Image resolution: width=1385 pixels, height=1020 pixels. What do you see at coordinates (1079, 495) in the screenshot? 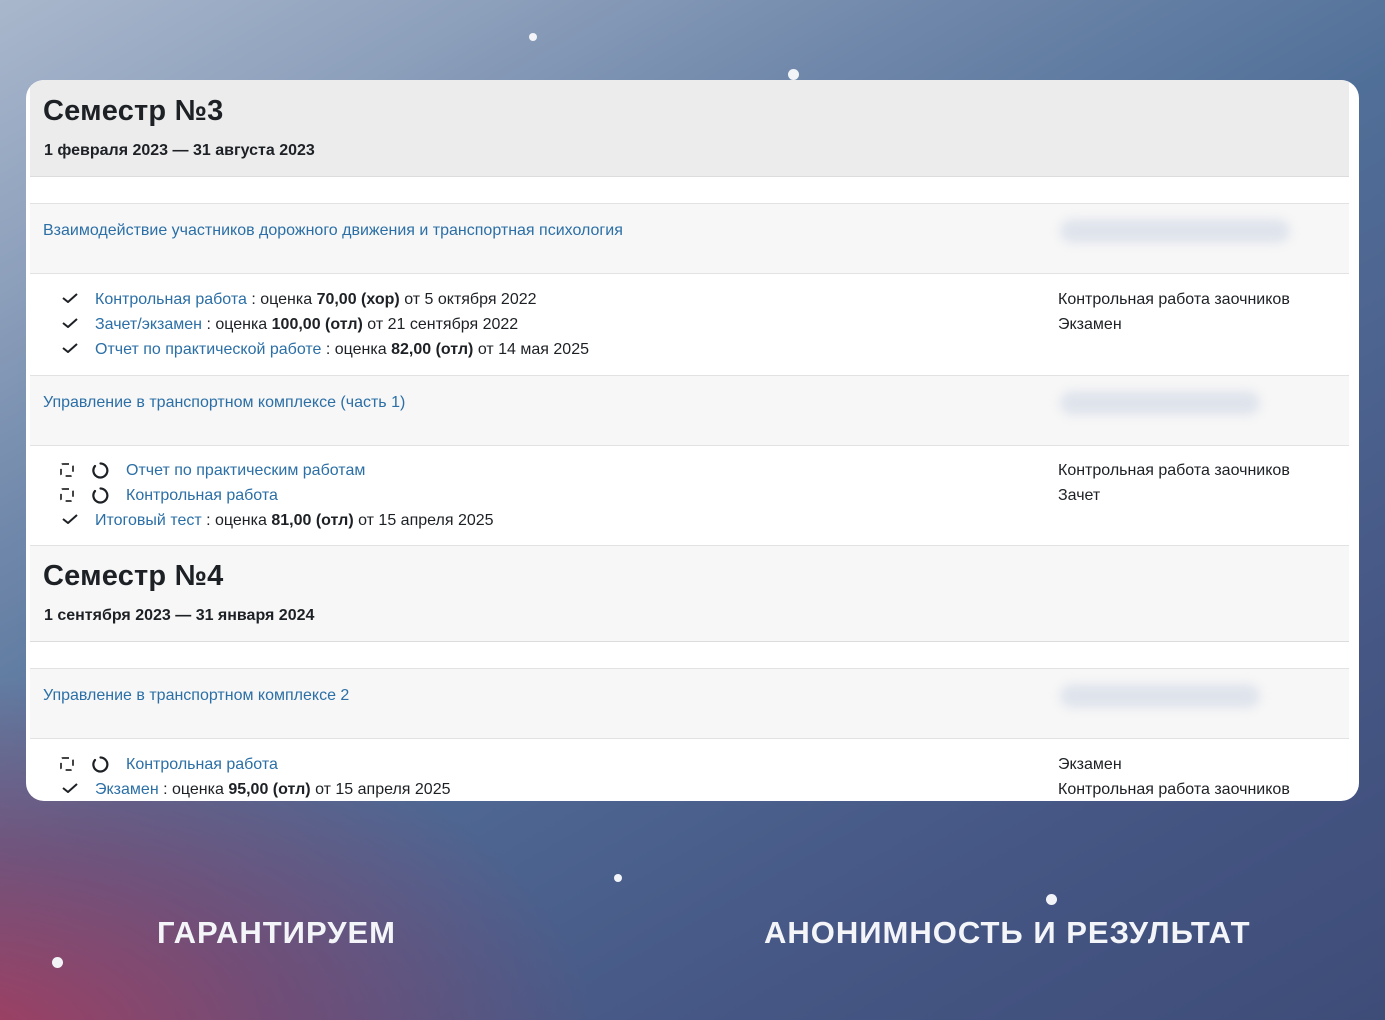
I see `assignment-type: Зачет` at bounding box center [1079, 495].